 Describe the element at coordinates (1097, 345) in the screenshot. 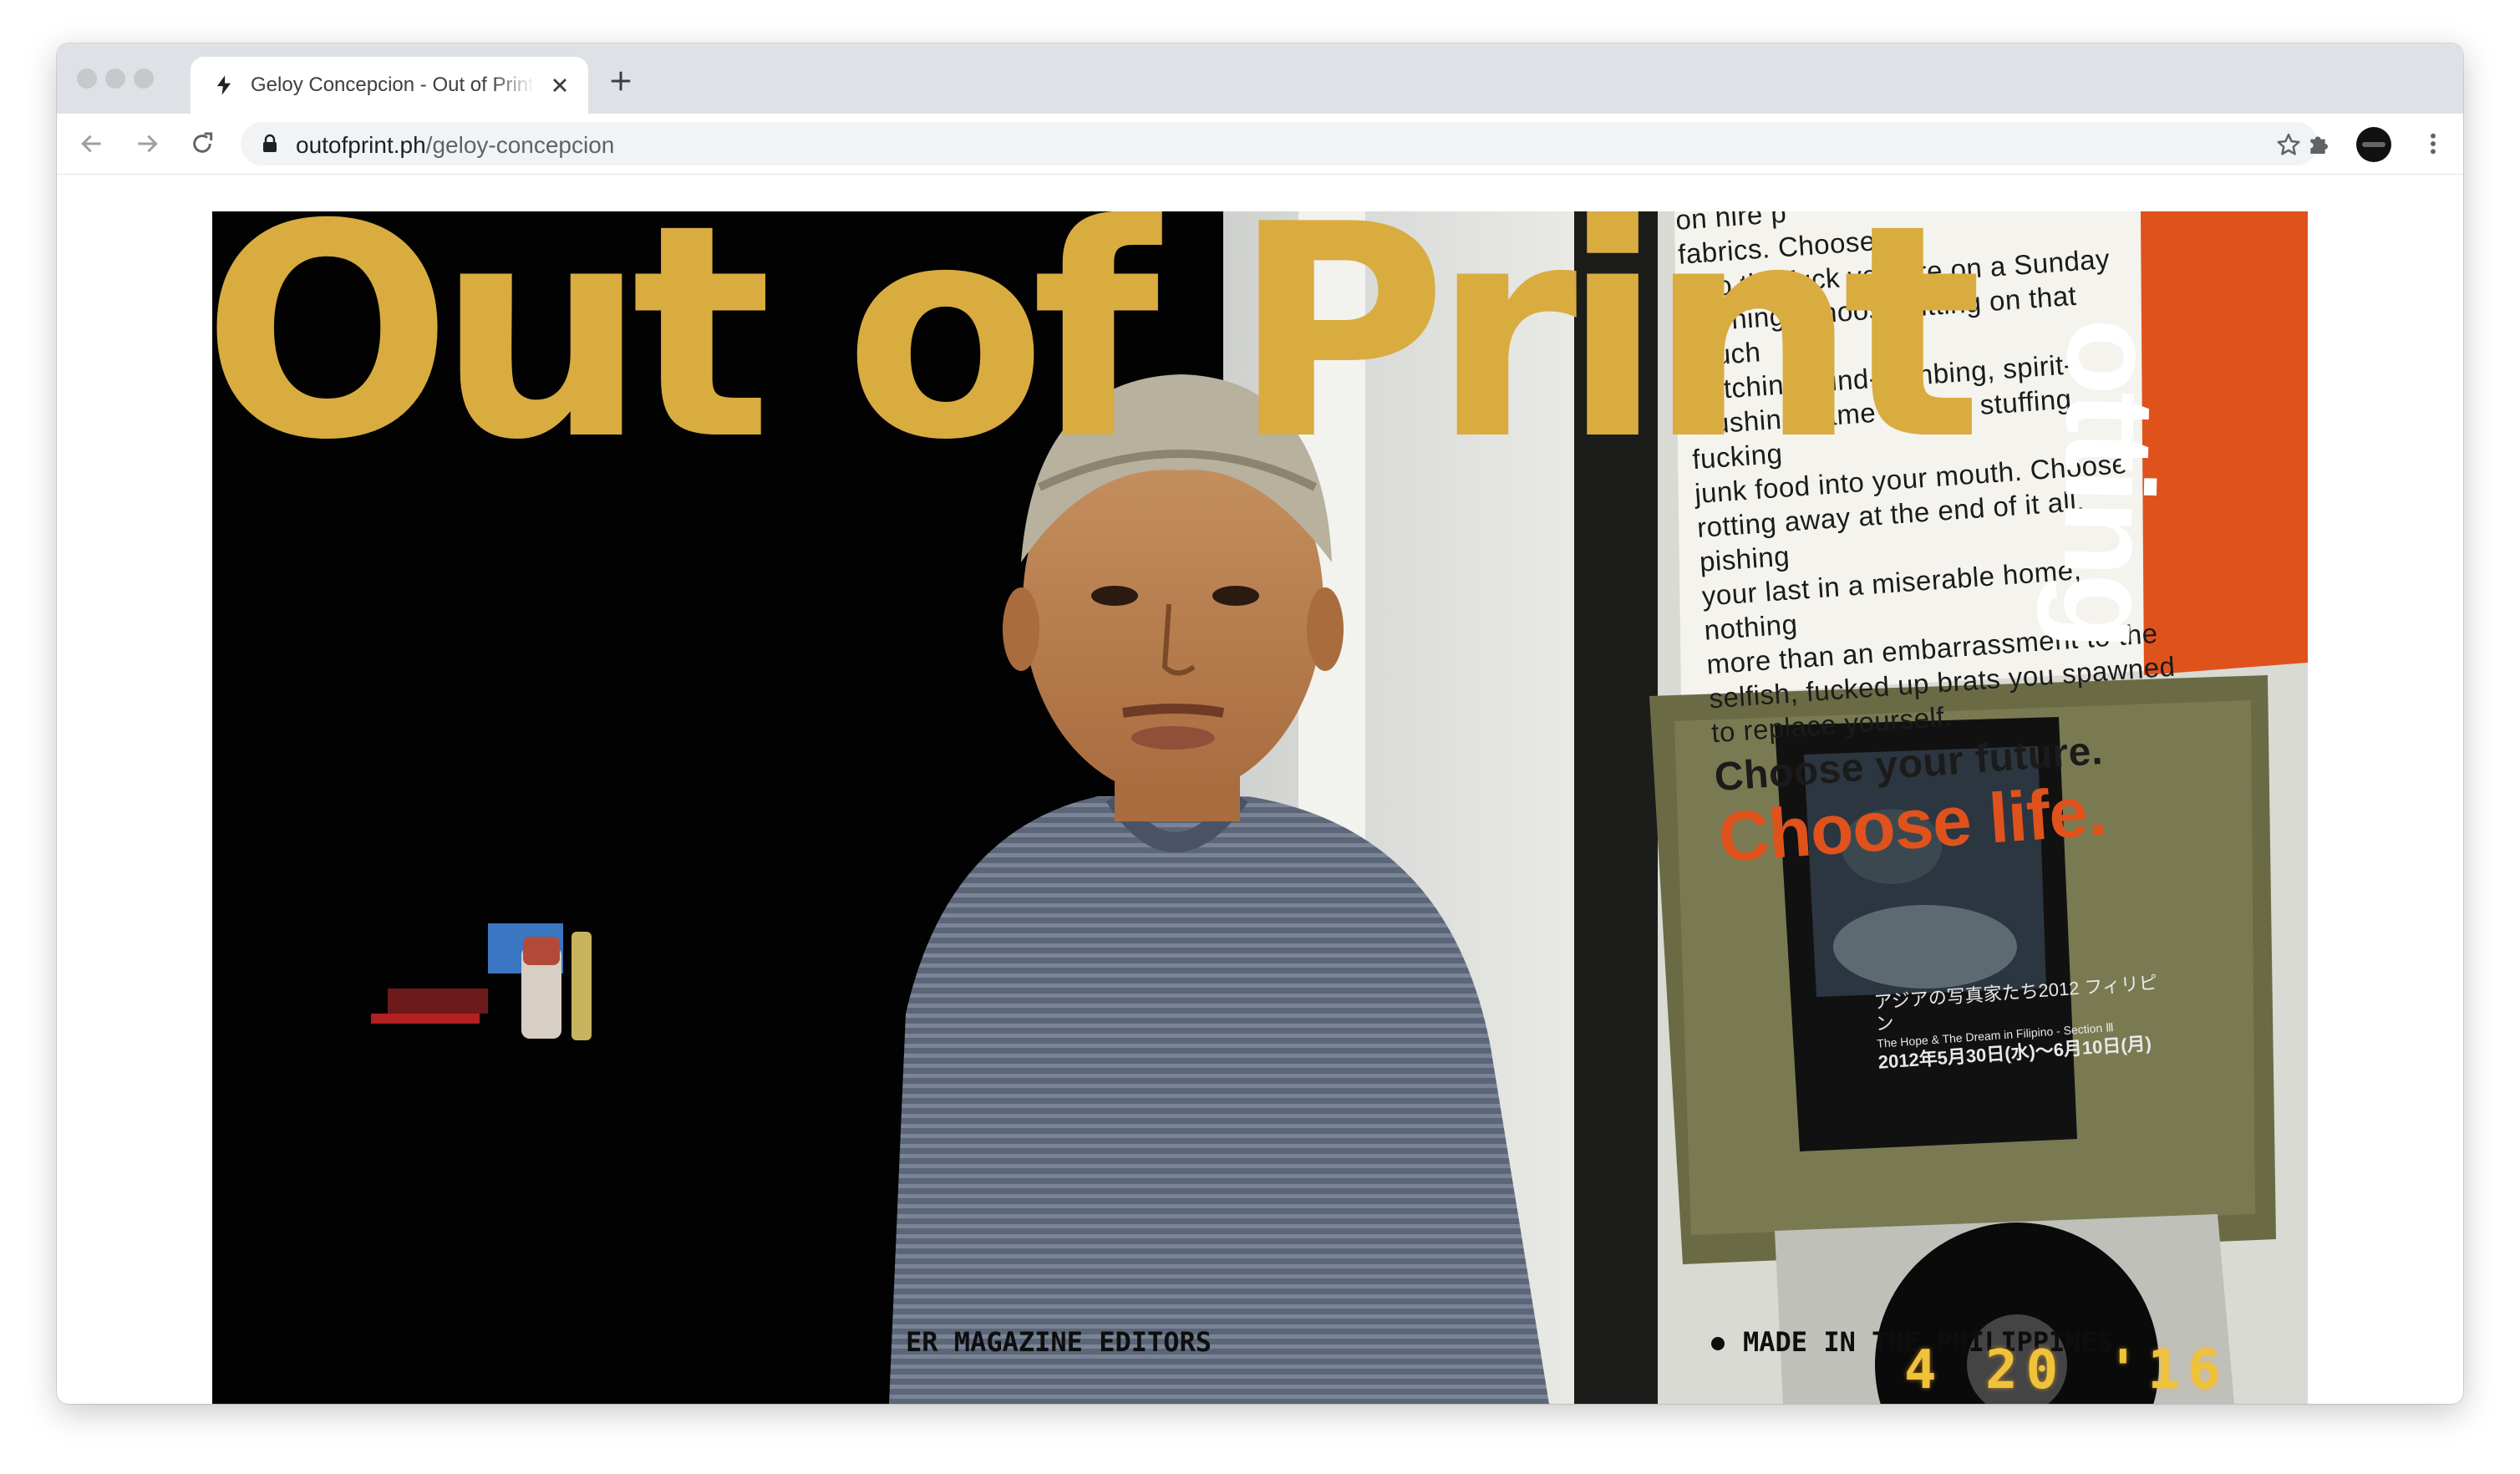

I see `site-logo: Out of Print` at that location.